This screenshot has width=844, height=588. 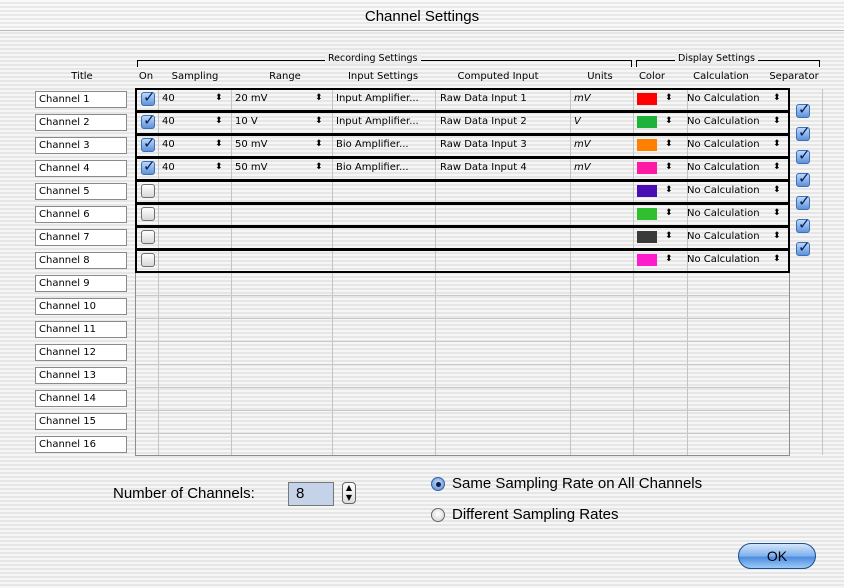 What do you see at coordinates (81, 145) in the screenshot?
I see `channel-title-field: Channel 3` at bounding box center [81, 145].